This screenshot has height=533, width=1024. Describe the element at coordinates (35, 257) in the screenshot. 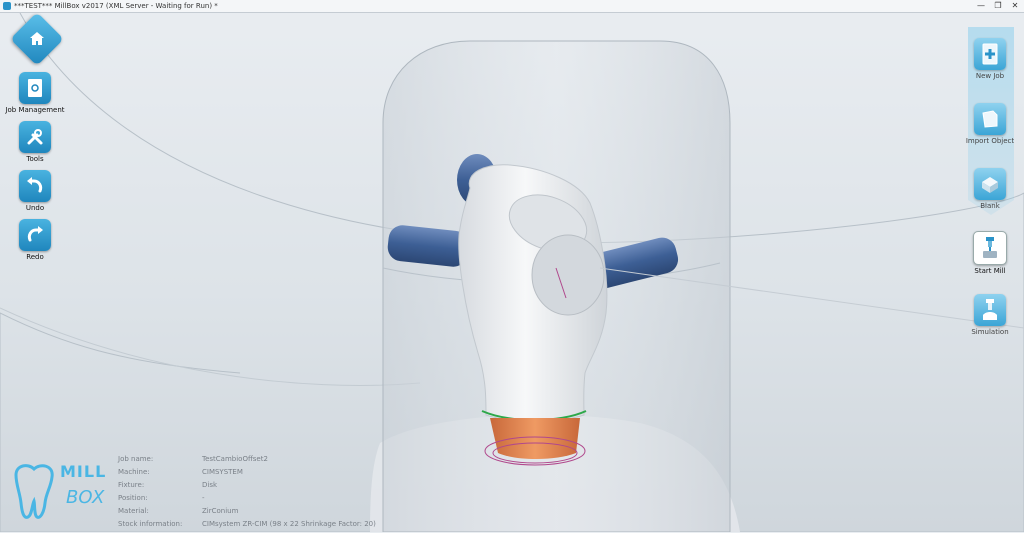

I see `redo-label: Redo` at that location.